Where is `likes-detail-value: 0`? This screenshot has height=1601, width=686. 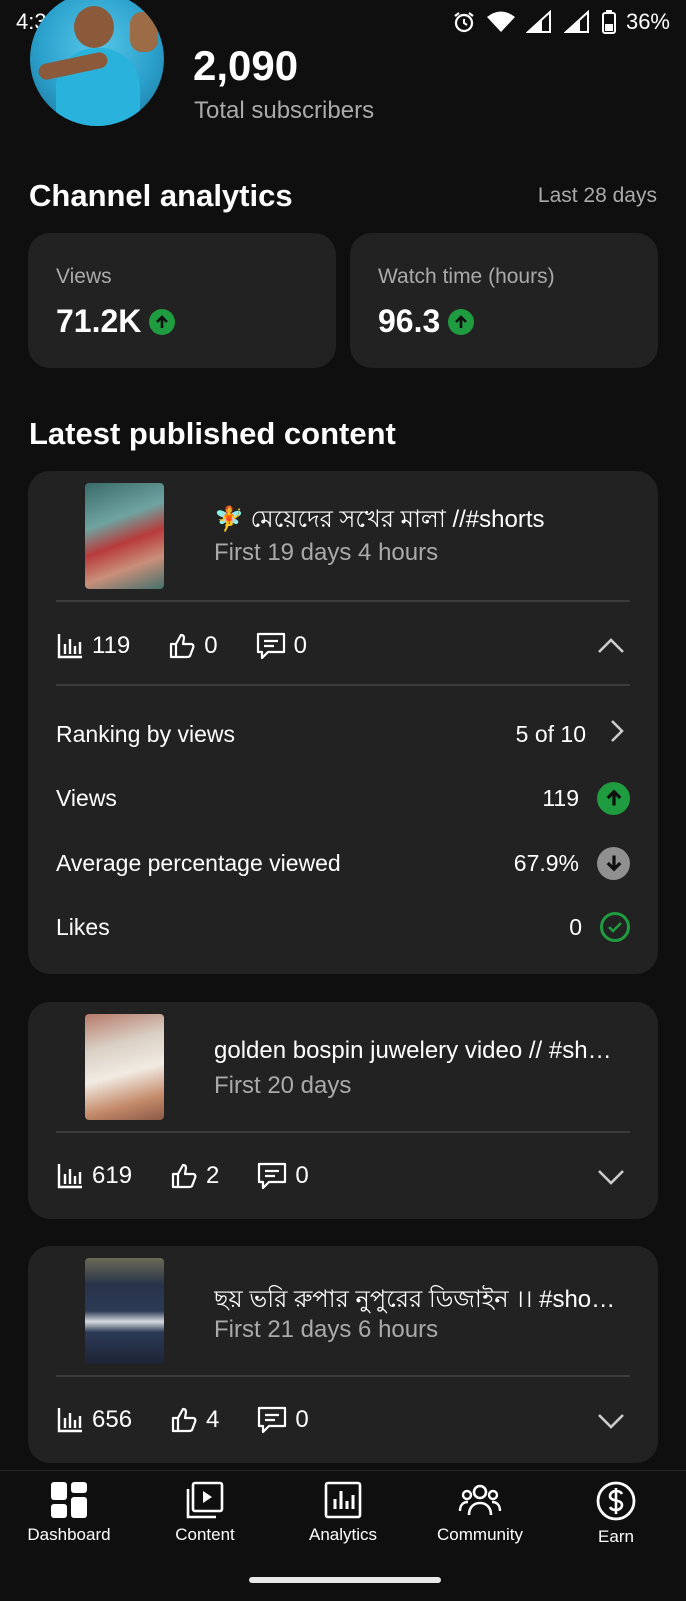 likes-detail-value: 0 is located at coordinates (575, 926).